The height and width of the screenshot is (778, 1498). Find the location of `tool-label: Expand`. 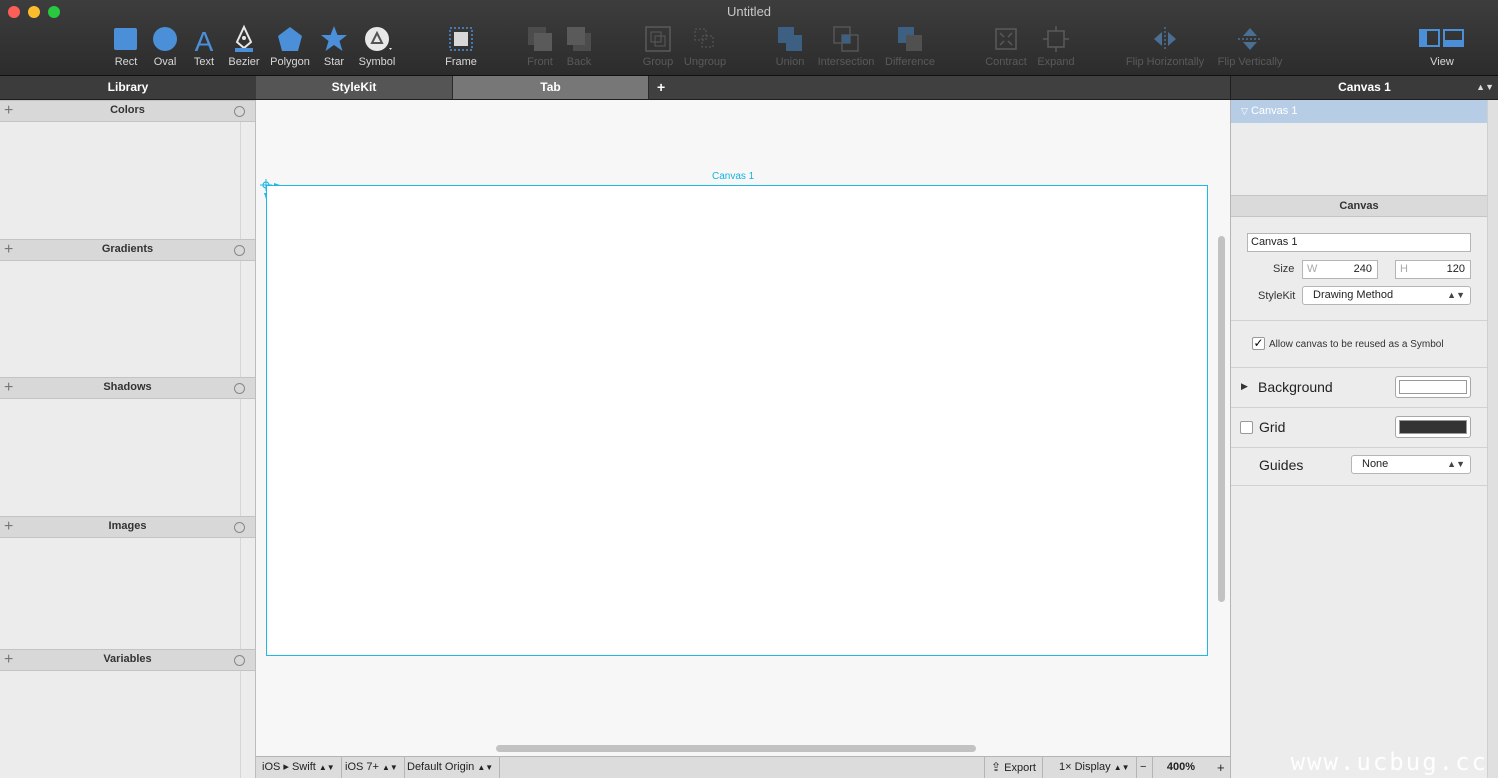

tool-label: Expand is located at coordinates (1056, 62).